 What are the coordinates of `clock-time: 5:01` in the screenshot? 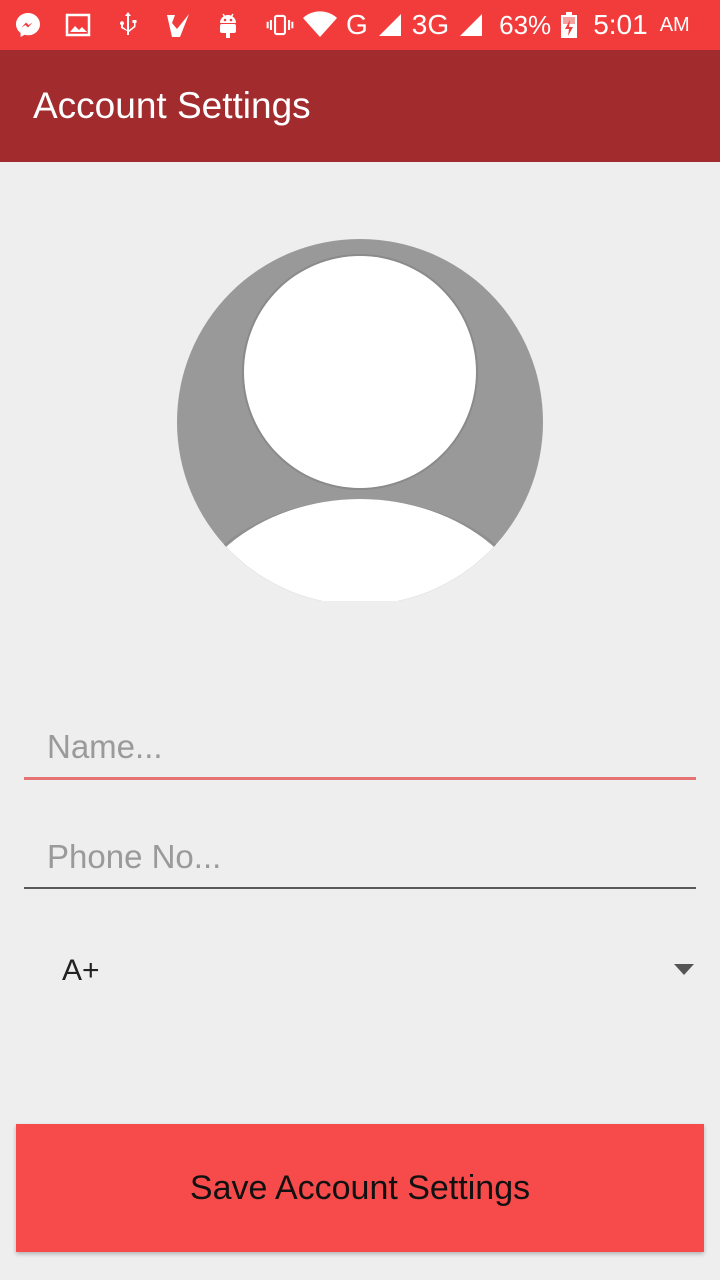 It's located at (620, 24).